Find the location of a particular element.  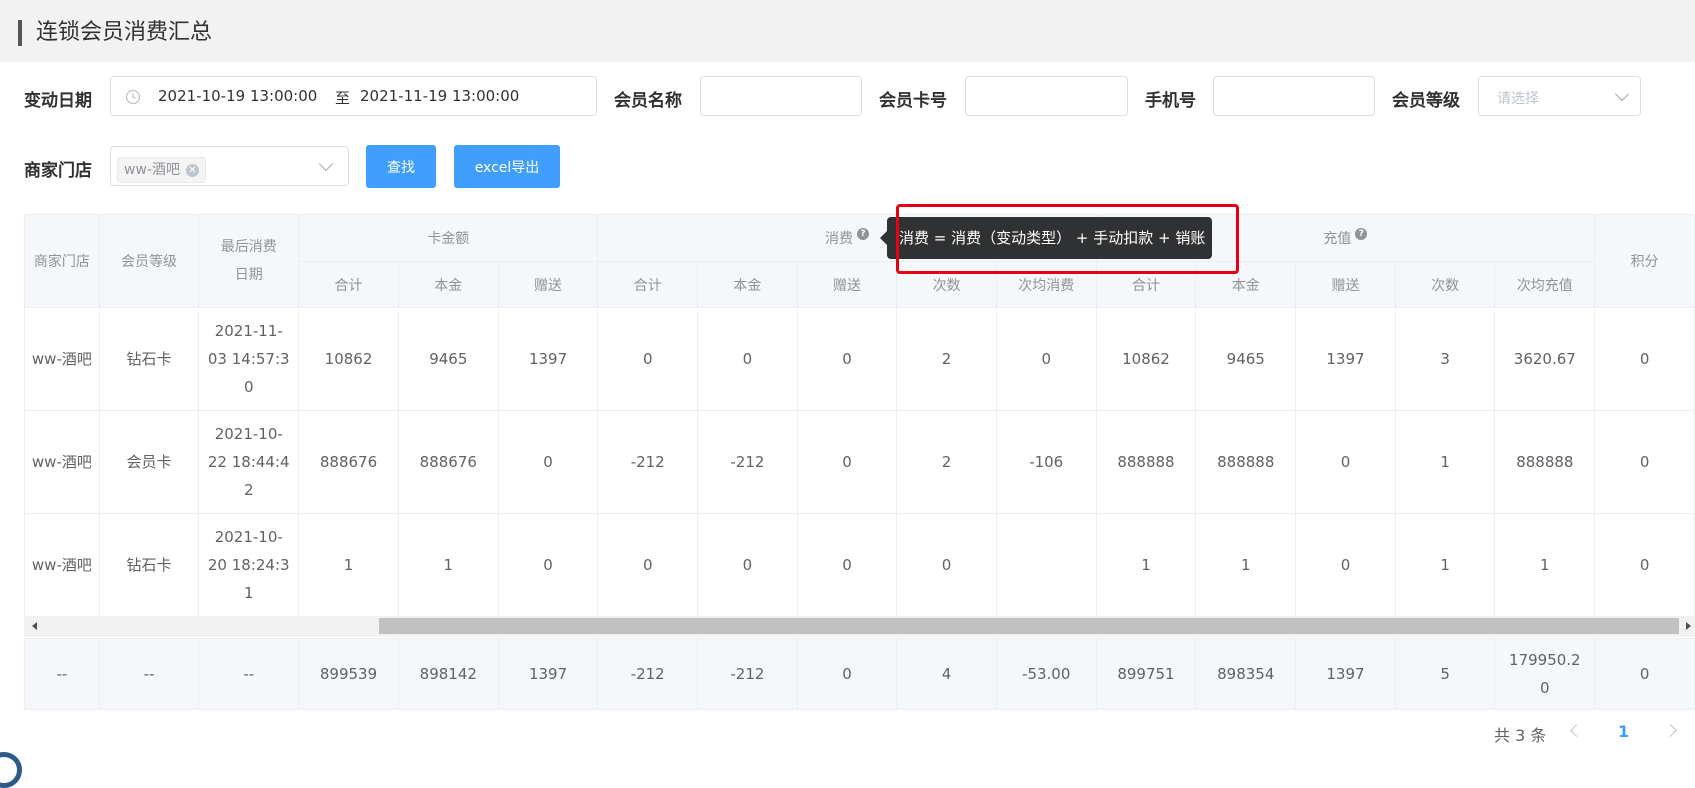

page-title: 连锁会员消费汇总 is located at coordinates (124, 32).